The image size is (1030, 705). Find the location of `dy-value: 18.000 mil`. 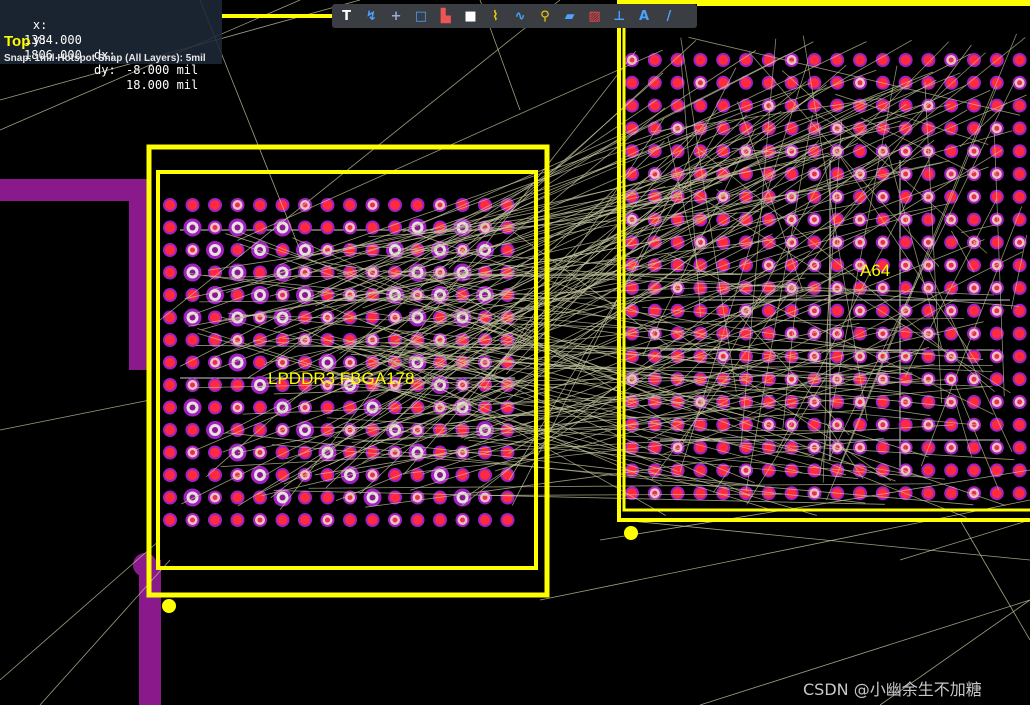

dy-value: 18.000 mil is located at coordinates (162, 85).